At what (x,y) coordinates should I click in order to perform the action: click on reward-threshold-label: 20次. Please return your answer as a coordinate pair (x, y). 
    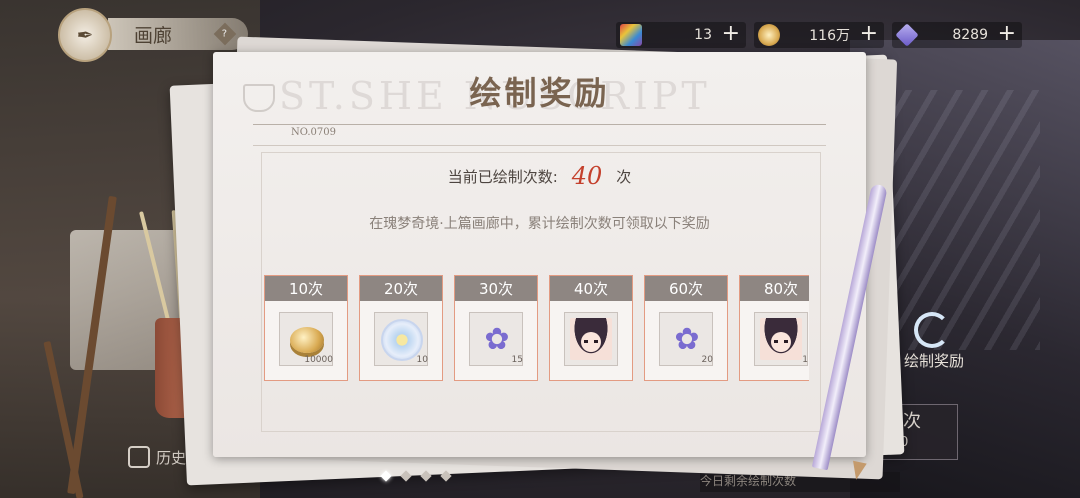
    Looking at the image, I should click on (401, 288).